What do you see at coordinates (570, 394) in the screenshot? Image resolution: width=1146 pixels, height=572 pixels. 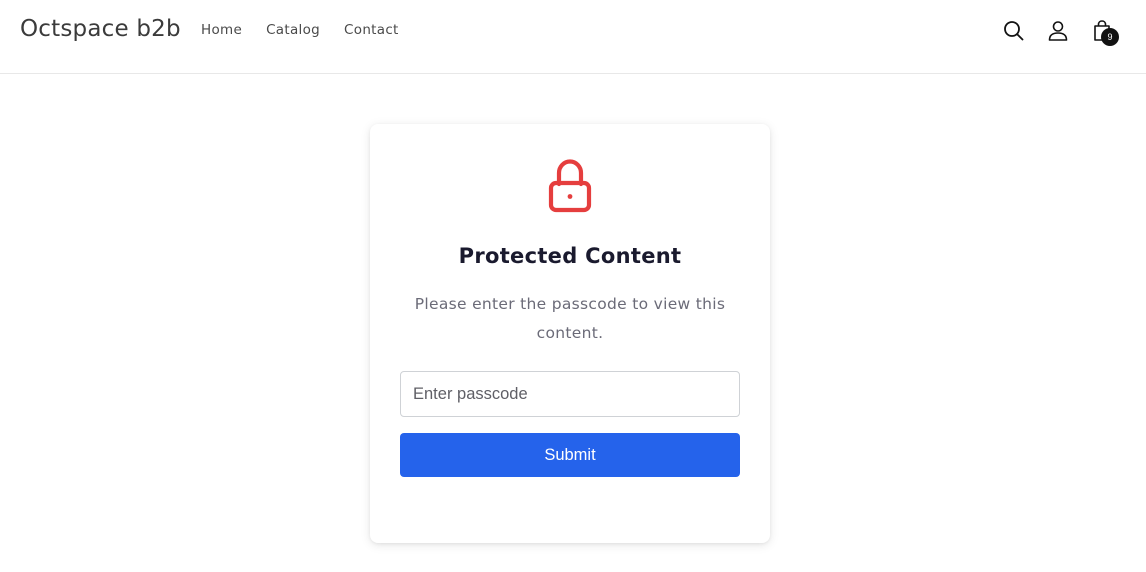 I see `passcode-input` at bounding box center [570, 394].